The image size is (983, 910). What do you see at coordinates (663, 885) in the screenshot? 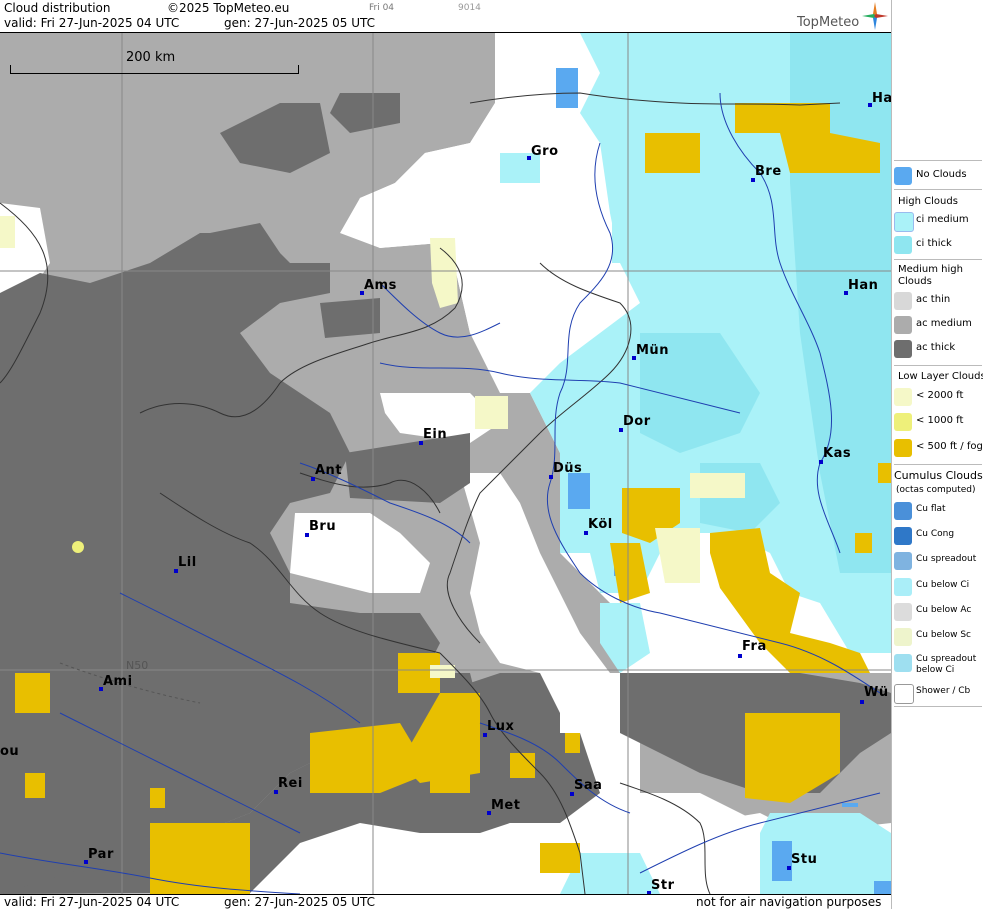
I see `city-label-str: Str` at bounding box center [663, 885].